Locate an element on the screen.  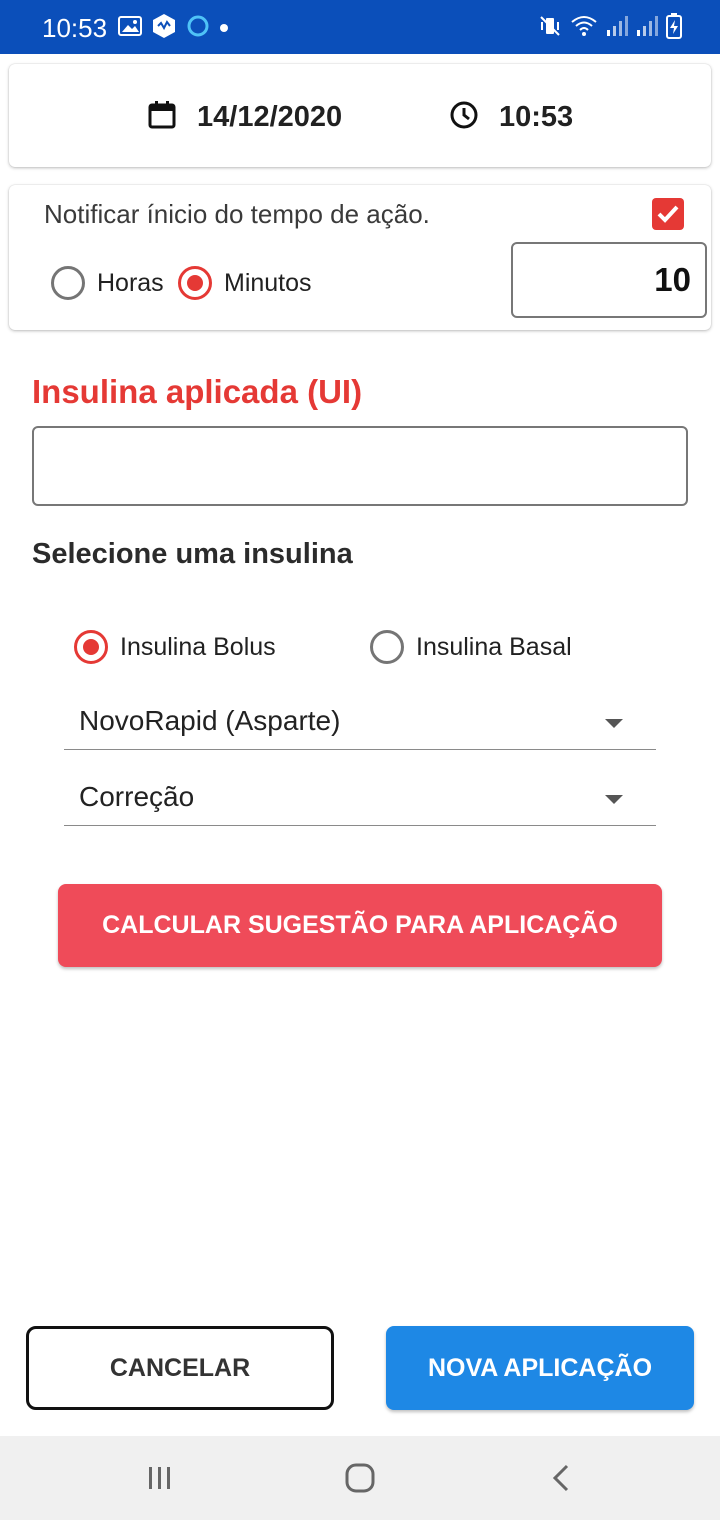
status-bar: 10:53 is located at coordinates (360, 27).